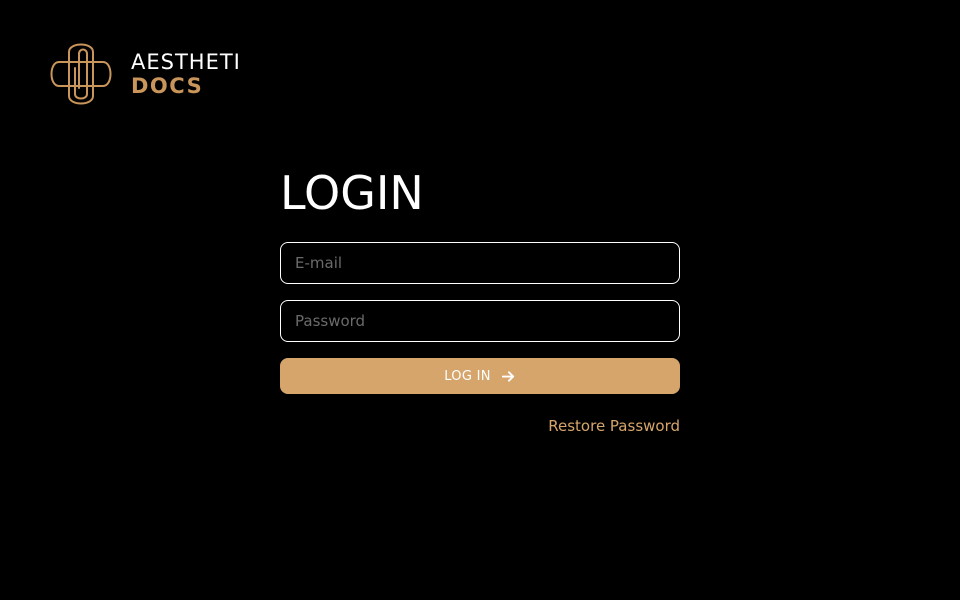 The image size is (960, 600). I want to click on page-title: LOGIN, so click(352, 193).